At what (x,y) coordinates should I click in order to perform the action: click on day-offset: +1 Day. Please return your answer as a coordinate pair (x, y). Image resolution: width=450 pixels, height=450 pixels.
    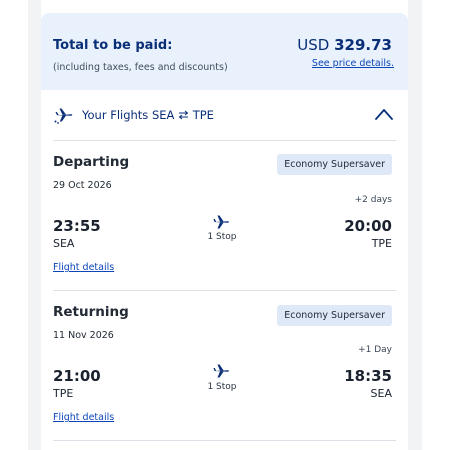
    Looking at the image, I should click on (375, 350).